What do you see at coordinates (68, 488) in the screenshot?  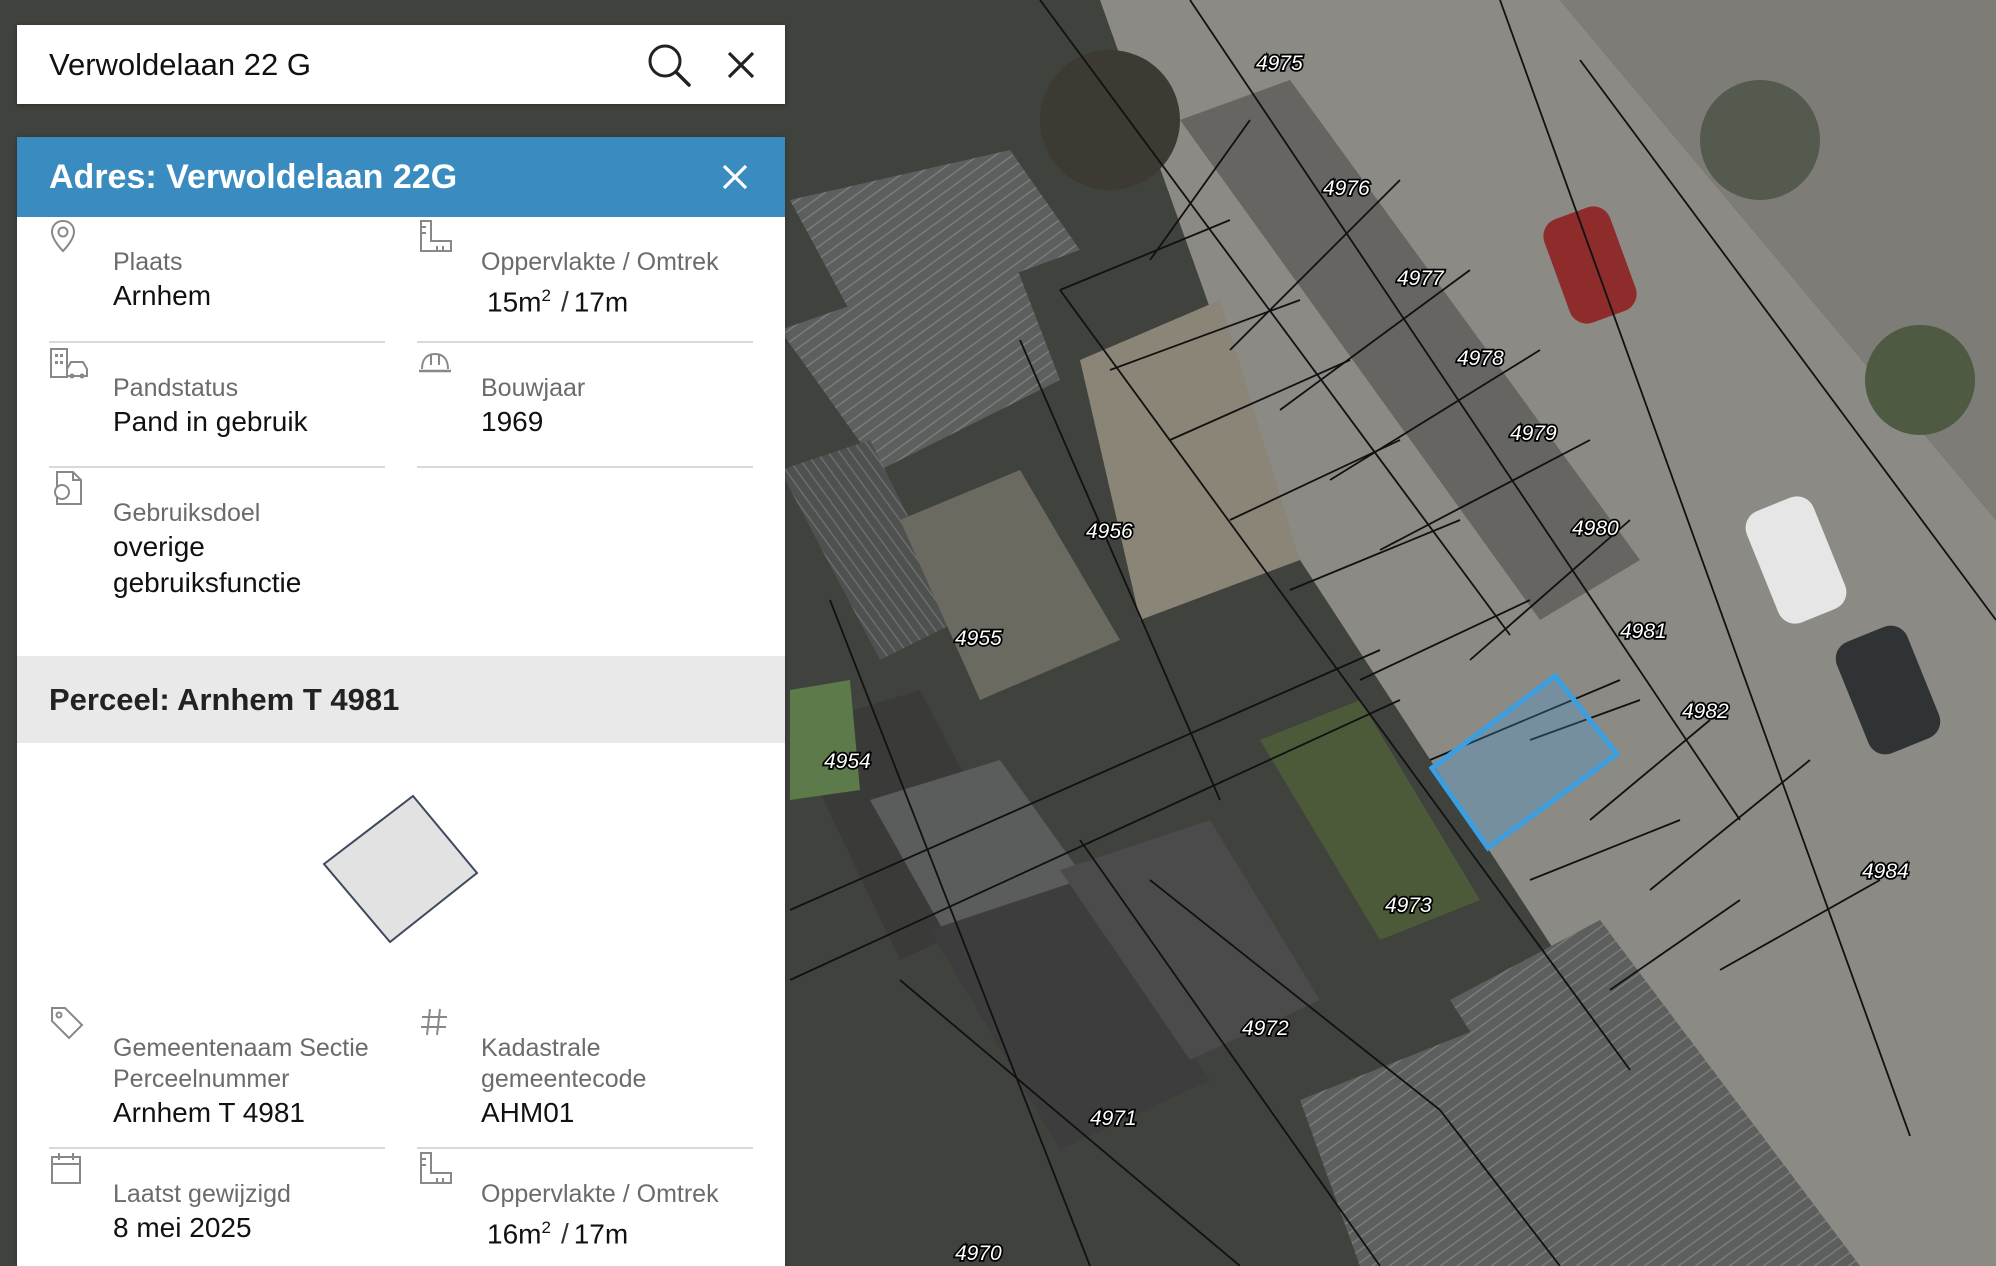 I see `document-icon` at bounding box center [68, 488].